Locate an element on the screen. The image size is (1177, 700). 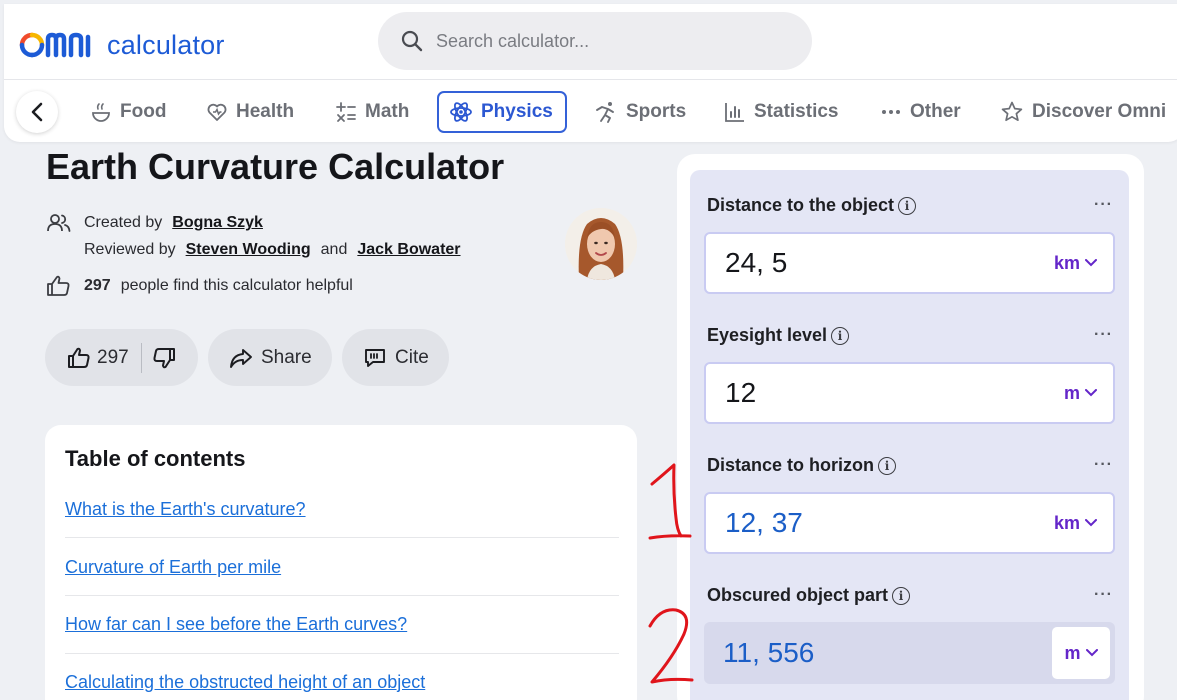
cite-label: Cite is located at coordinates (412, 357).